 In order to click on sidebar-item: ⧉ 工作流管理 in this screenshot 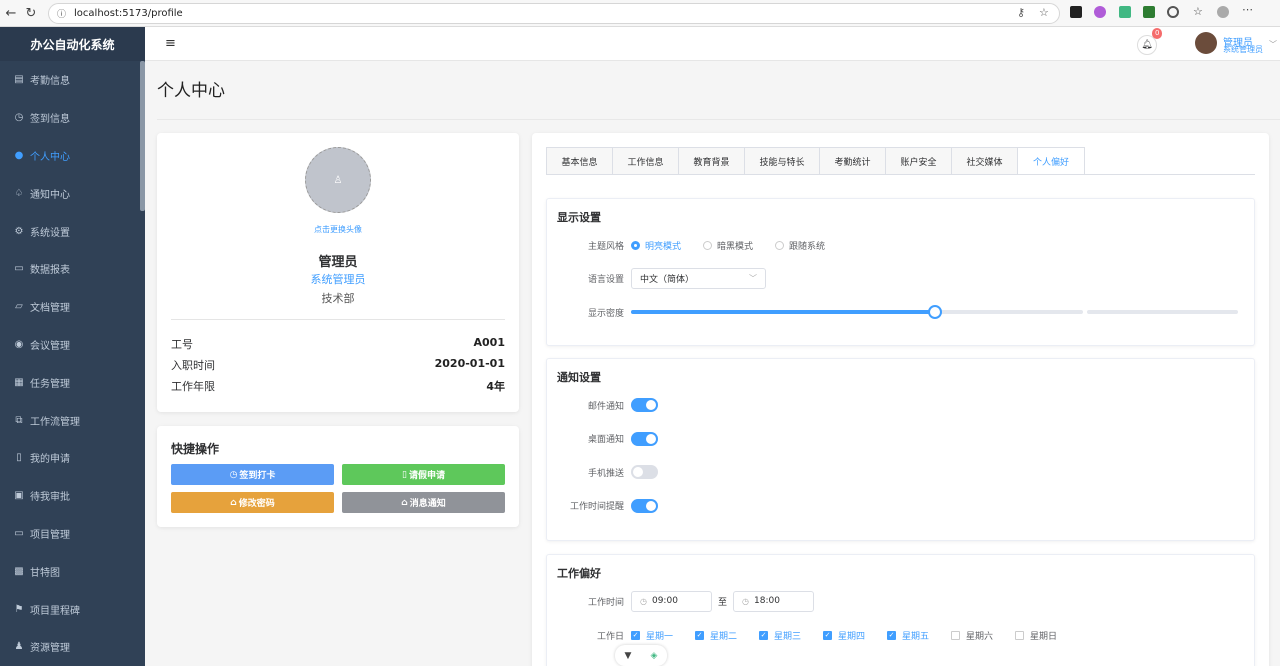, I will do `click(72, 420)`.